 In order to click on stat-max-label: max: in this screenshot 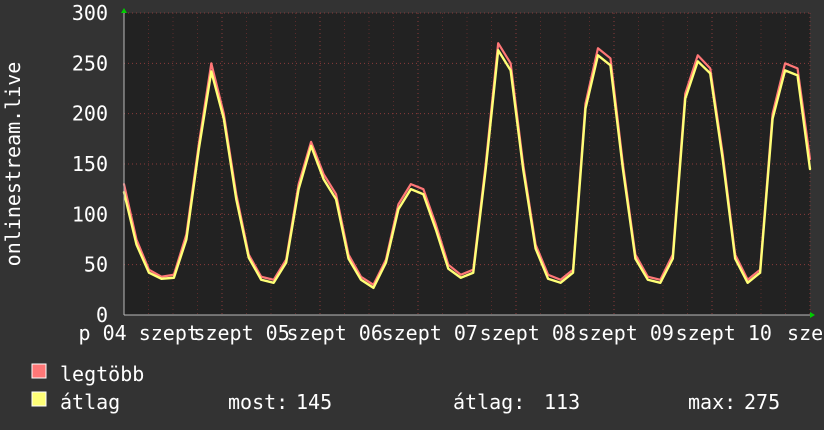, I will do `click(712, 402)`.